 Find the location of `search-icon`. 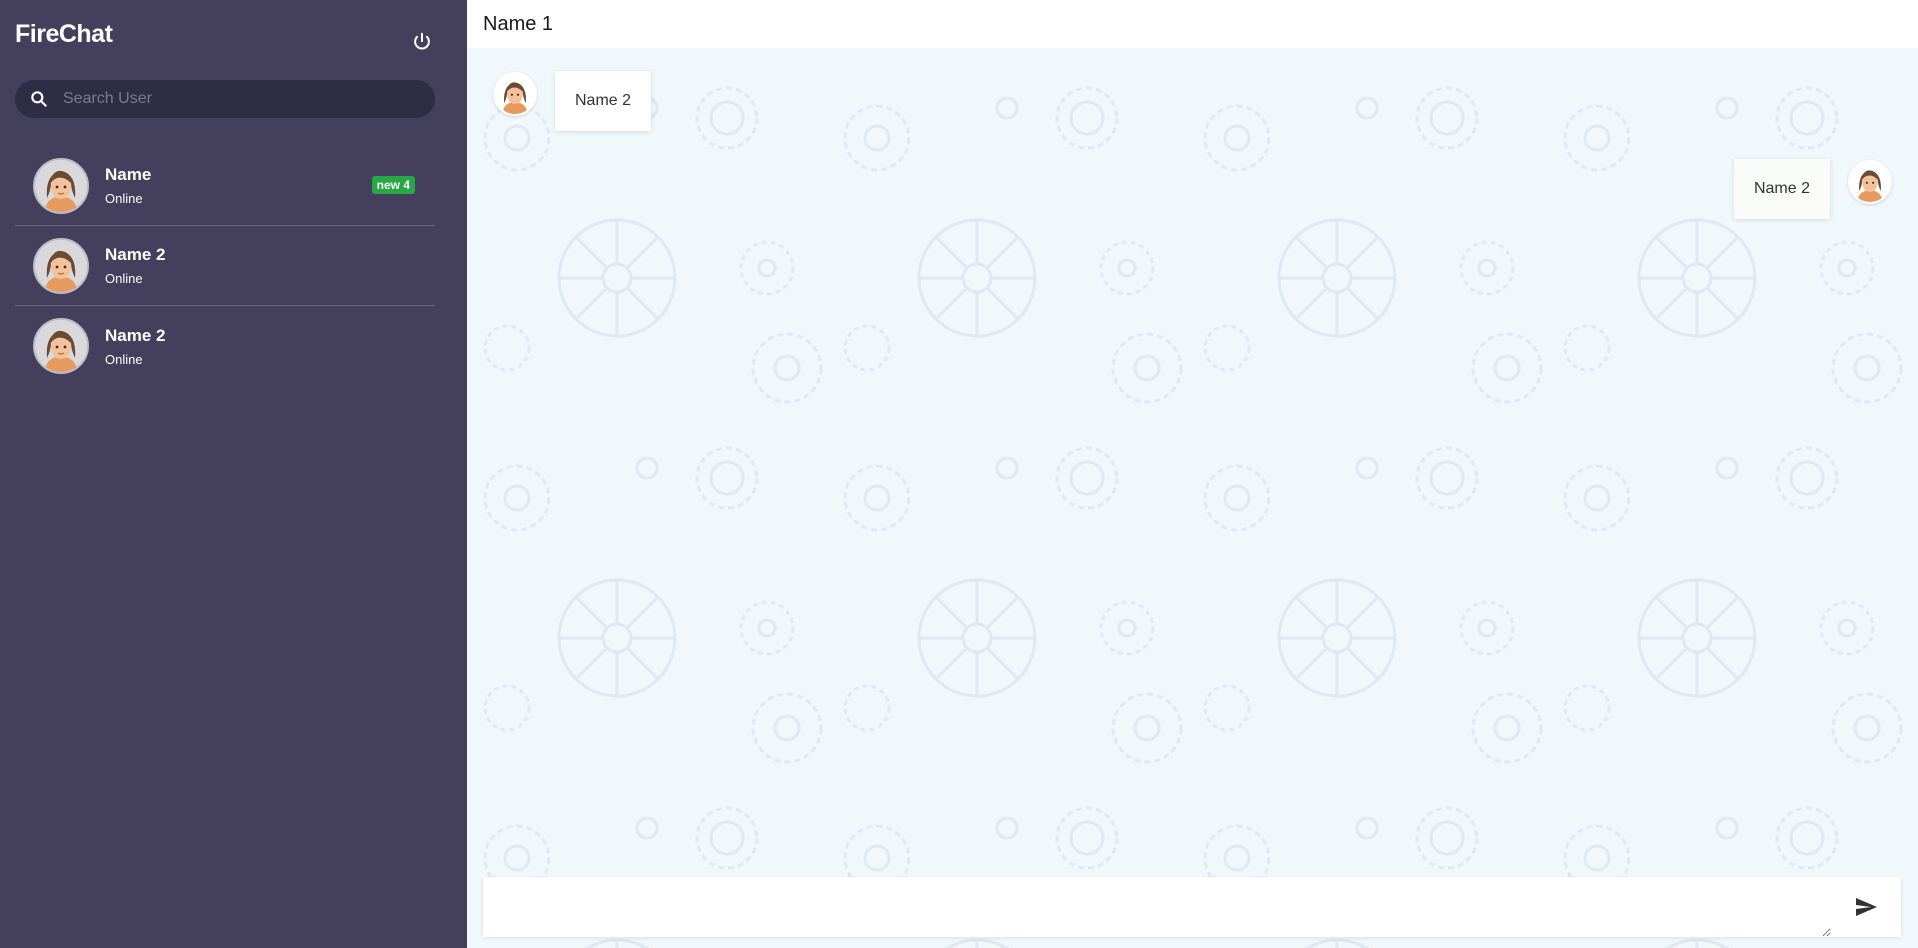

search-icon is located at coordinates (39, 99).